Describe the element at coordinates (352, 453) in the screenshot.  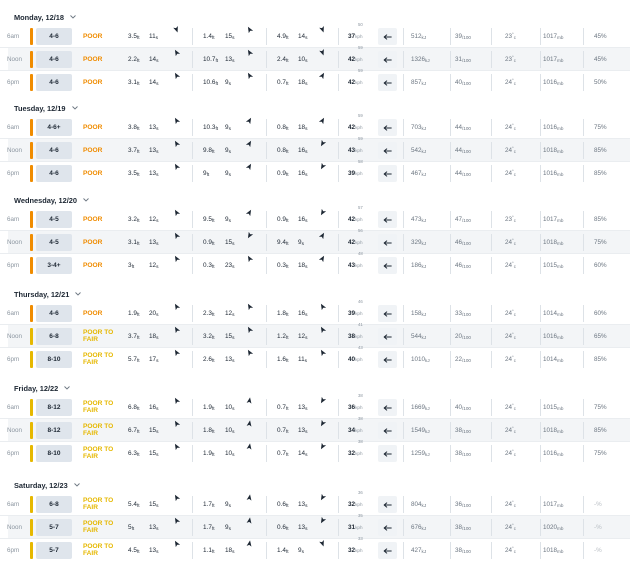
I see `wind-speed-value: 32` at that location.